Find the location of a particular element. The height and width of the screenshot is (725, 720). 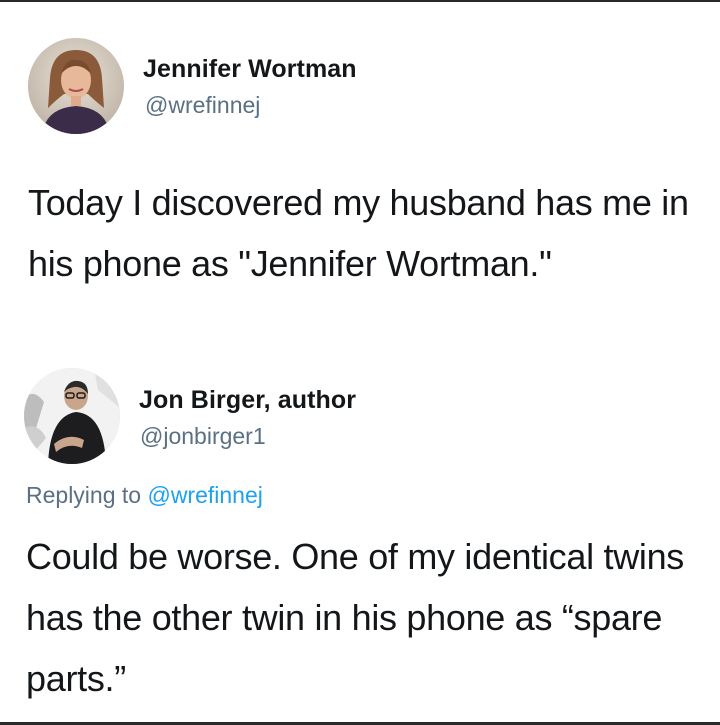

author-handle: @wrefinnej is located at coordinates (202, 105).